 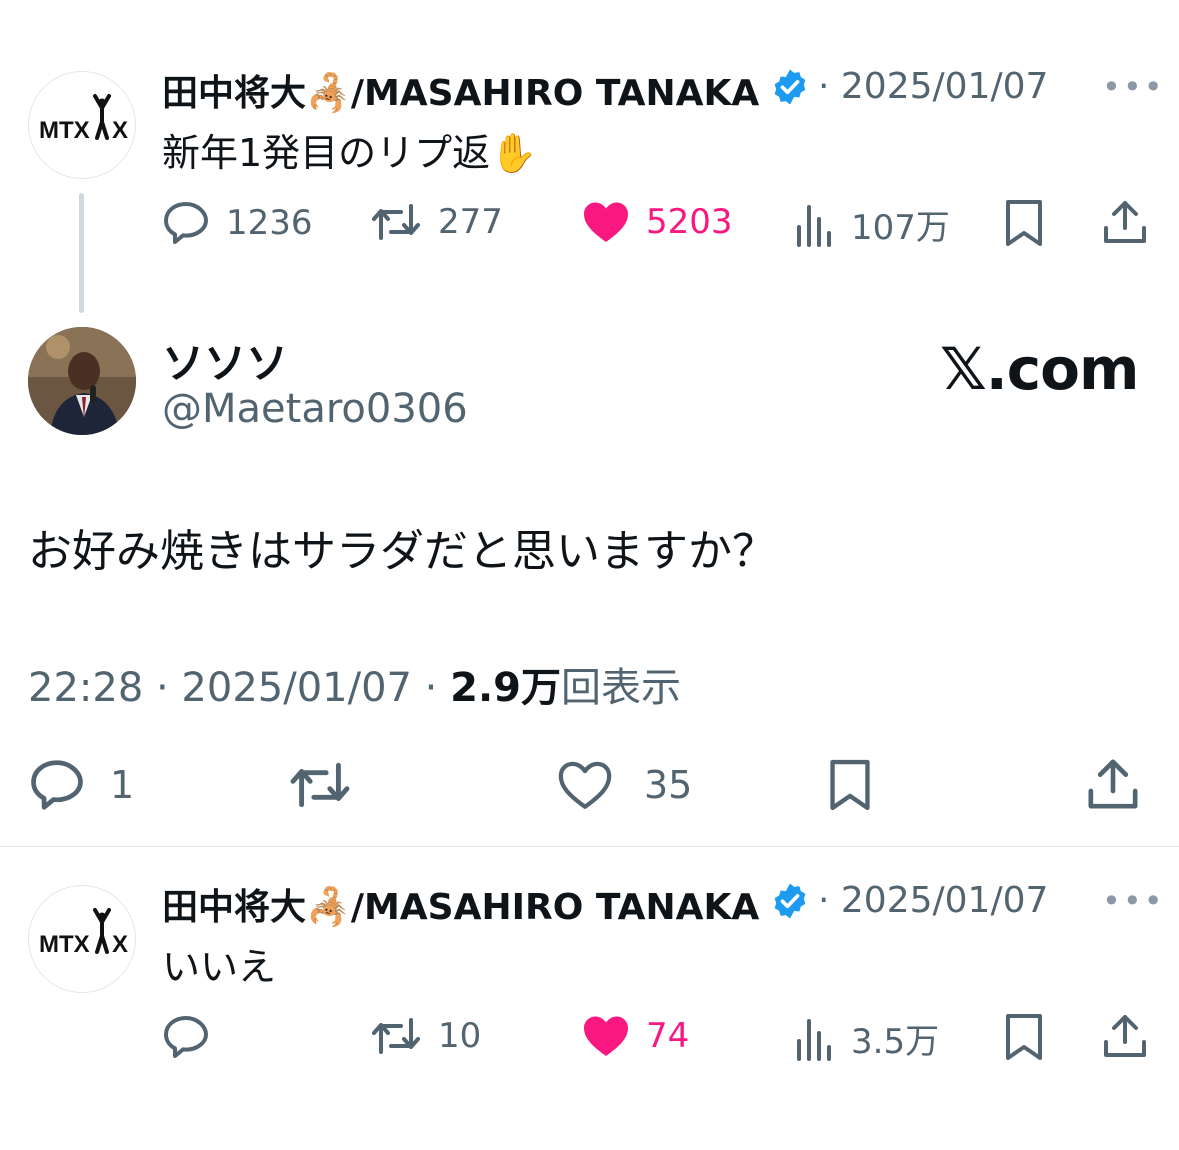 I want to click on views-count: 3.5万, so click(x=895, y=1042).